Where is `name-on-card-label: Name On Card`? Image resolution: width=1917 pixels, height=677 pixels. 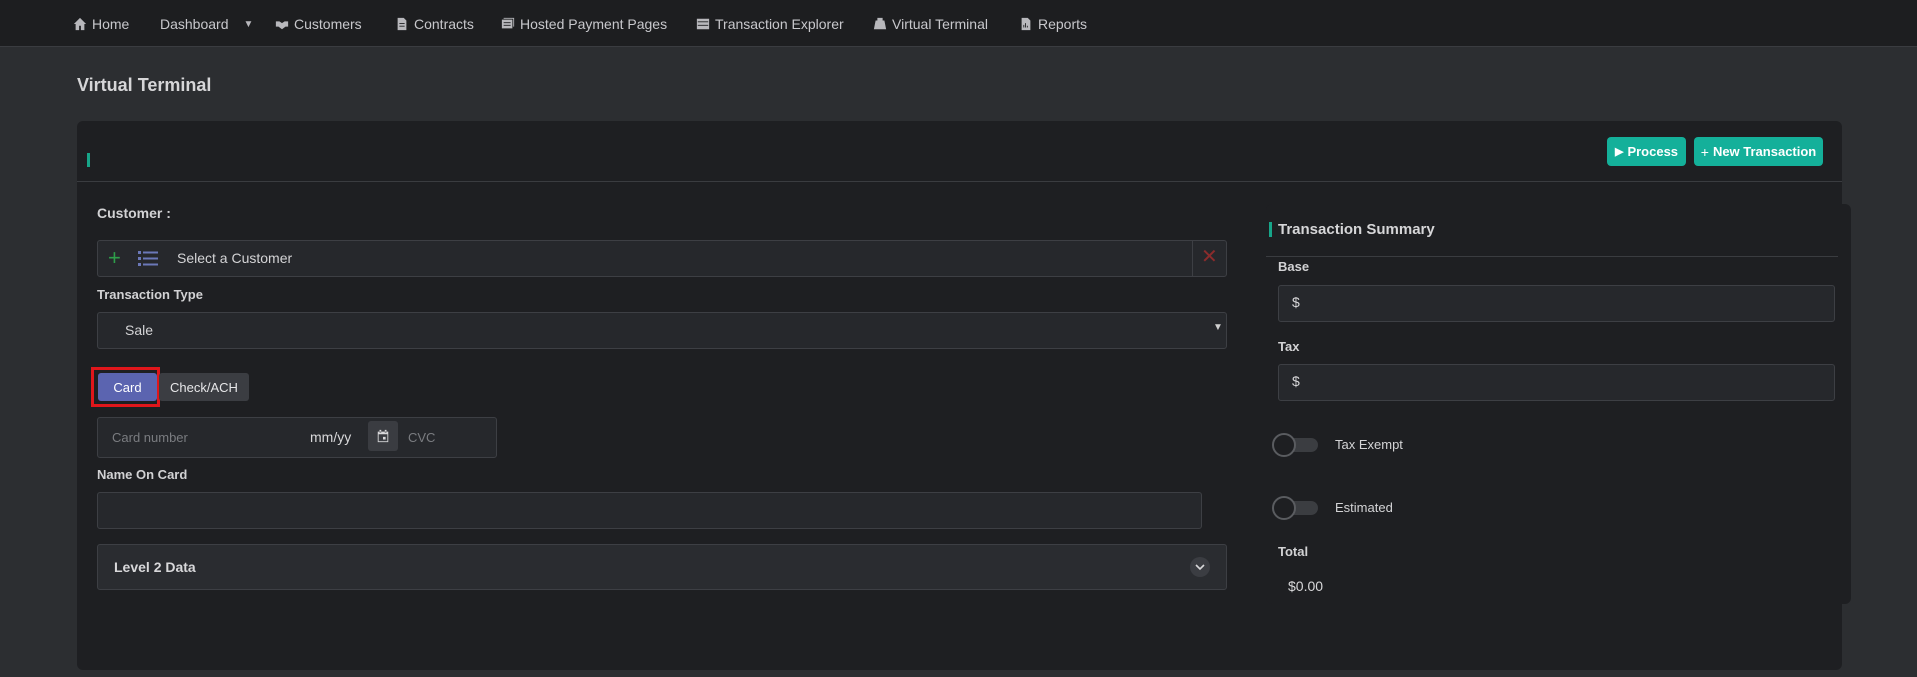
name-on-card-label: Name On Card is located at coordinates (142, 474).